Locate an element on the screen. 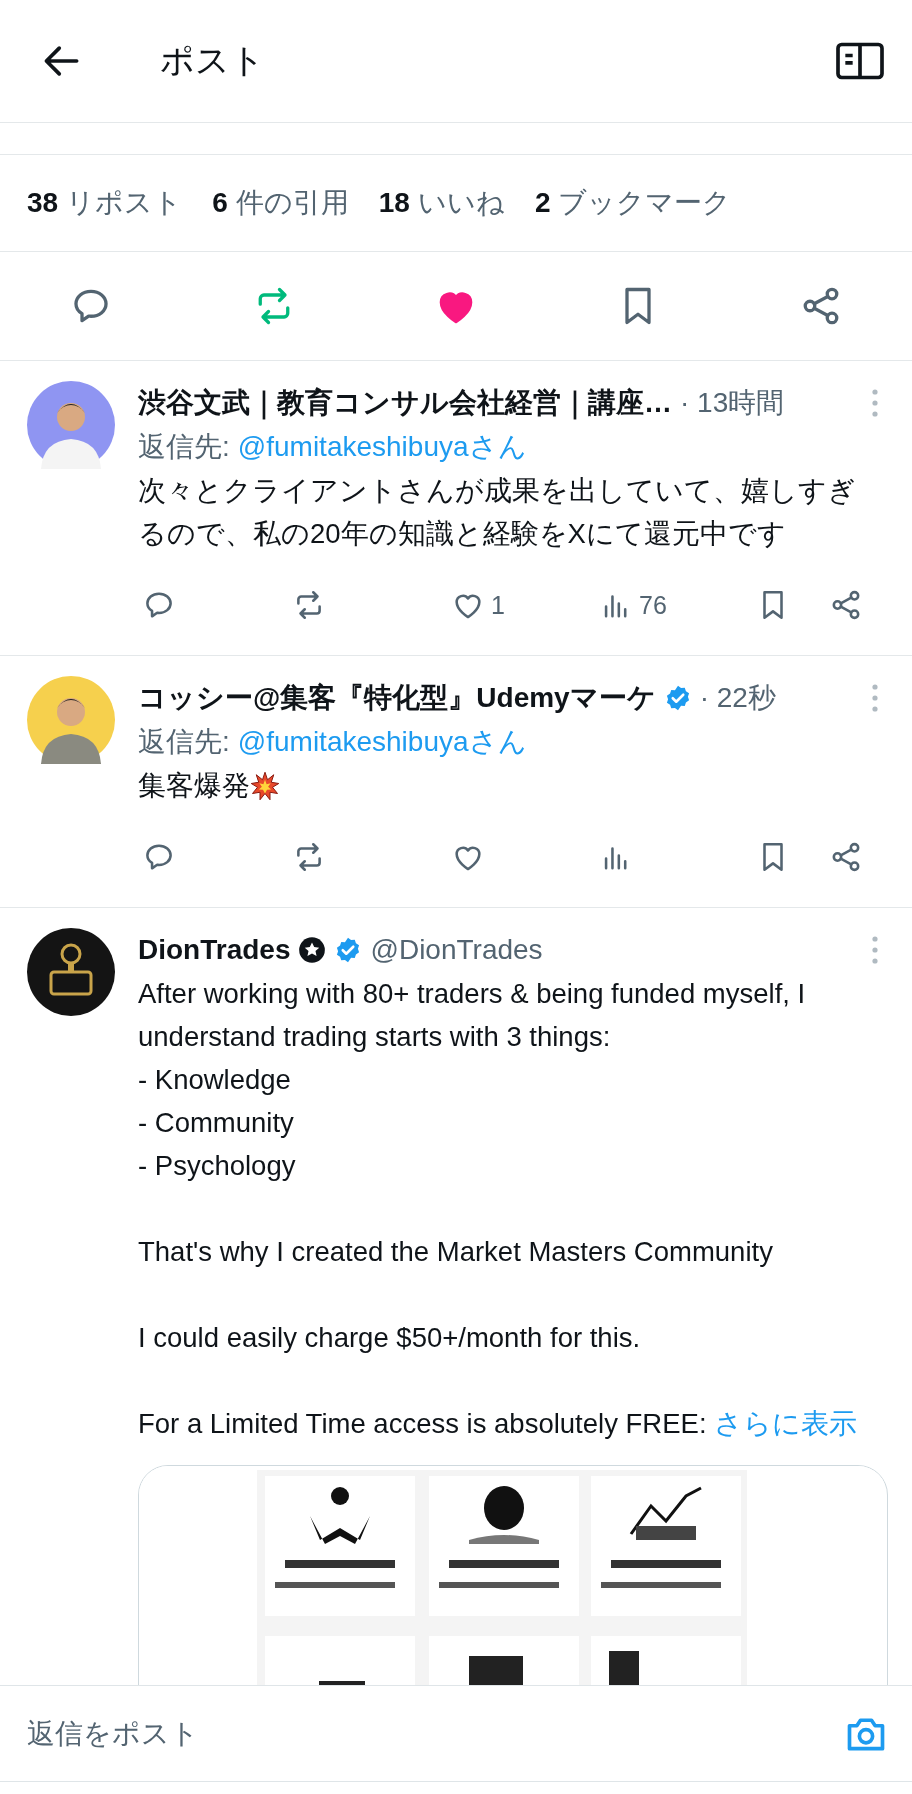 This screenshot has width=912, height=1794. stat-label: ブックマーク is located at coordinates (645, 203).